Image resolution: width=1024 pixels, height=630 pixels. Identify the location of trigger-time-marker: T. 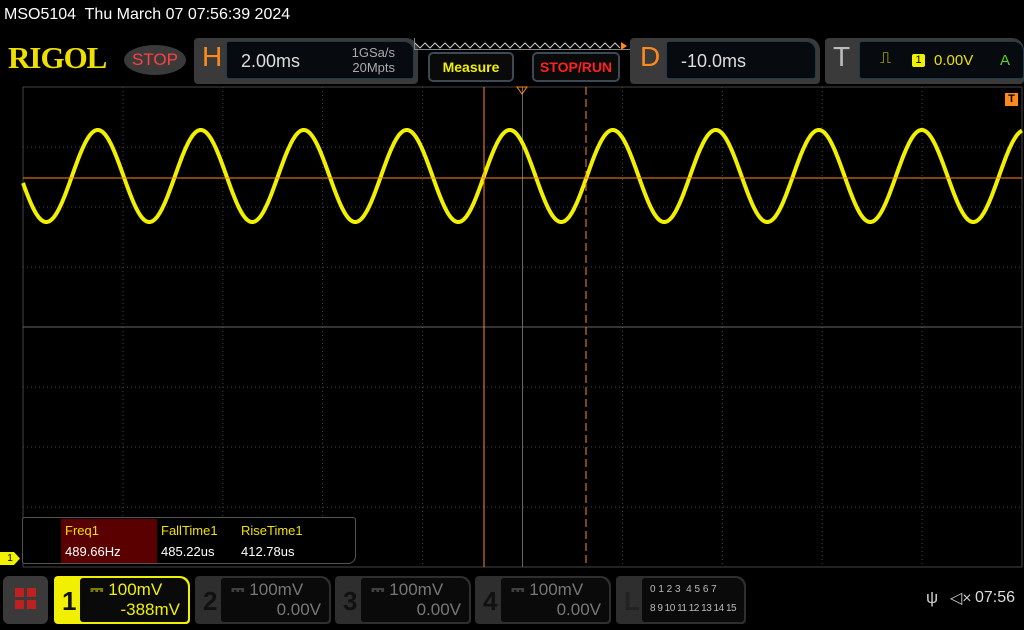
(1011, 99).